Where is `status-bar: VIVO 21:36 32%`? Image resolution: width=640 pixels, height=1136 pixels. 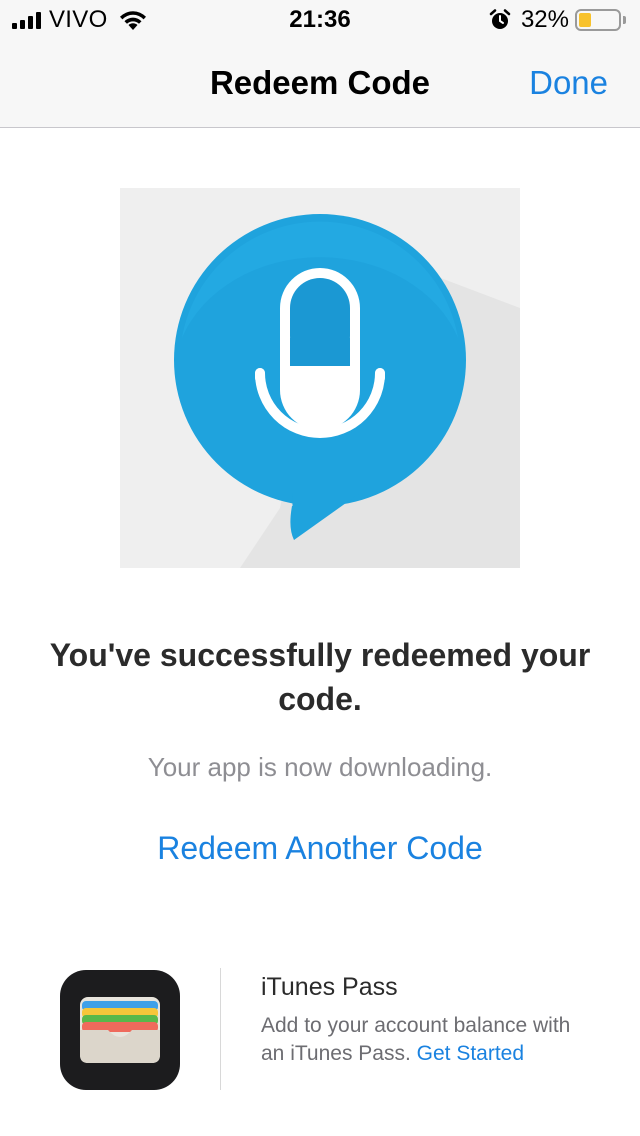
status-bar: VIVO 21:36 32% is located at coordinates (320, 20).